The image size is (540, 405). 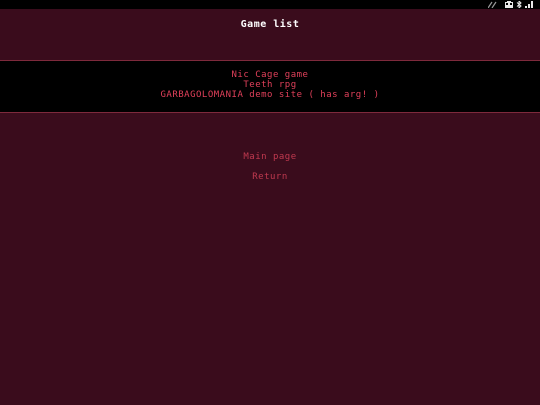 I want to click on game-link-nic-cage: Nic Cage game, so click(x=270, y=75).